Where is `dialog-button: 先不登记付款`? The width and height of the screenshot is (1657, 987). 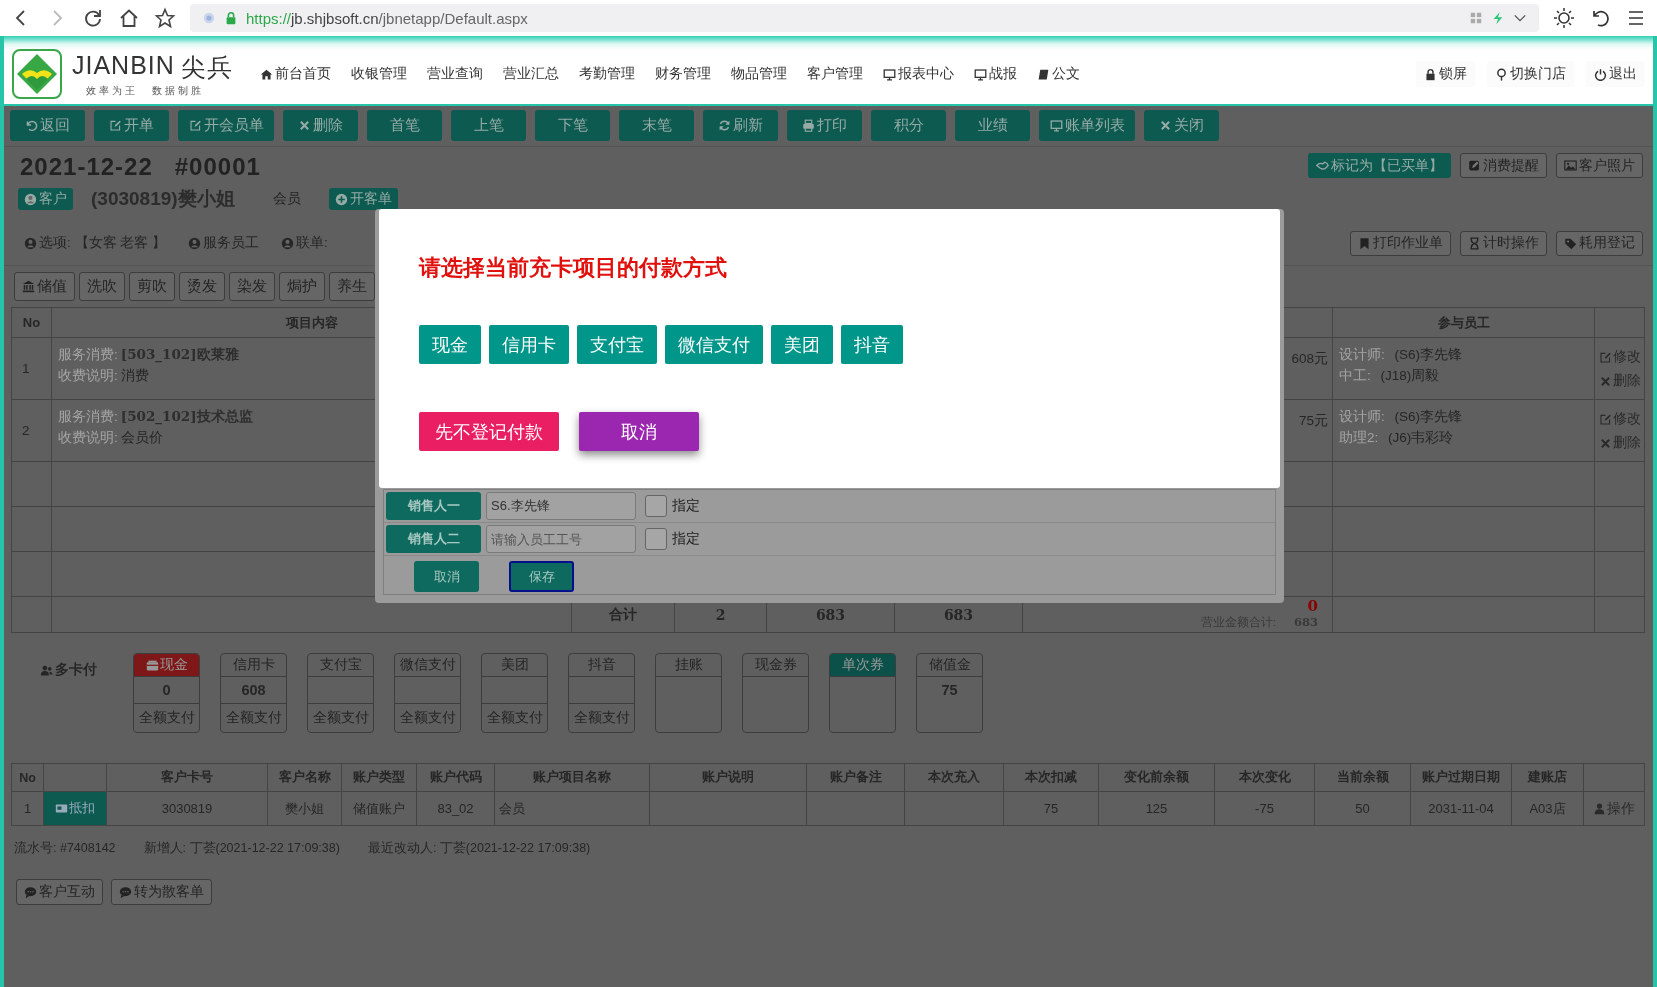
dialog-button: 先不登记付款 is located at coordinates (489, 431).